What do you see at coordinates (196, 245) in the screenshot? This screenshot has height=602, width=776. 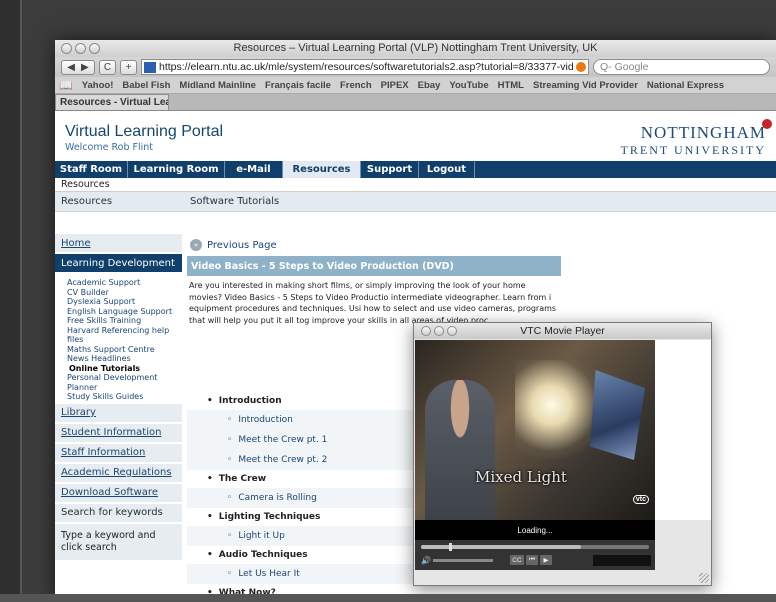 I see `previous-icon: «` at bounding box center [196, 245].